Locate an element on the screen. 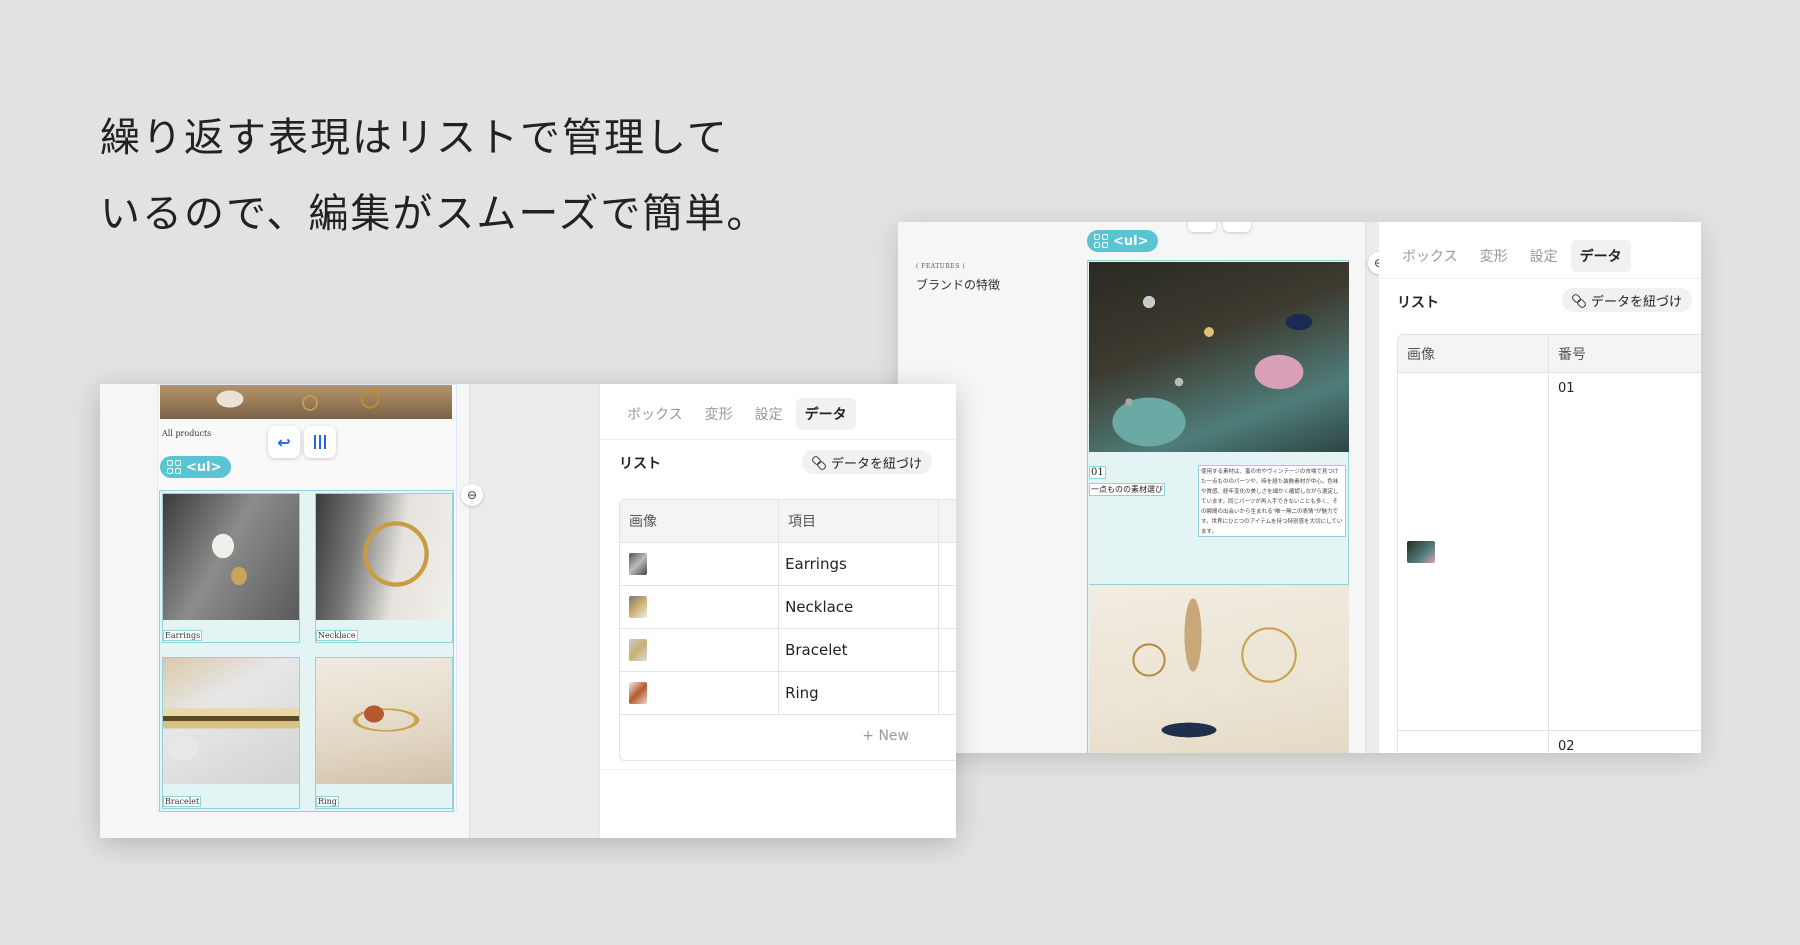  table-row: Necklace is located at coordinates (788, 607).